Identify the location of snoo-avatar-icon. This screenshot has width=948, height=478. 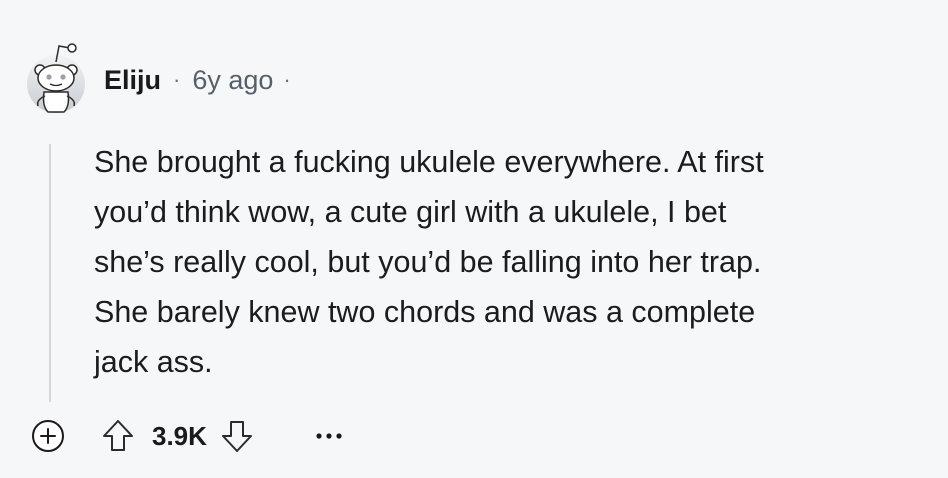
(56, 78).